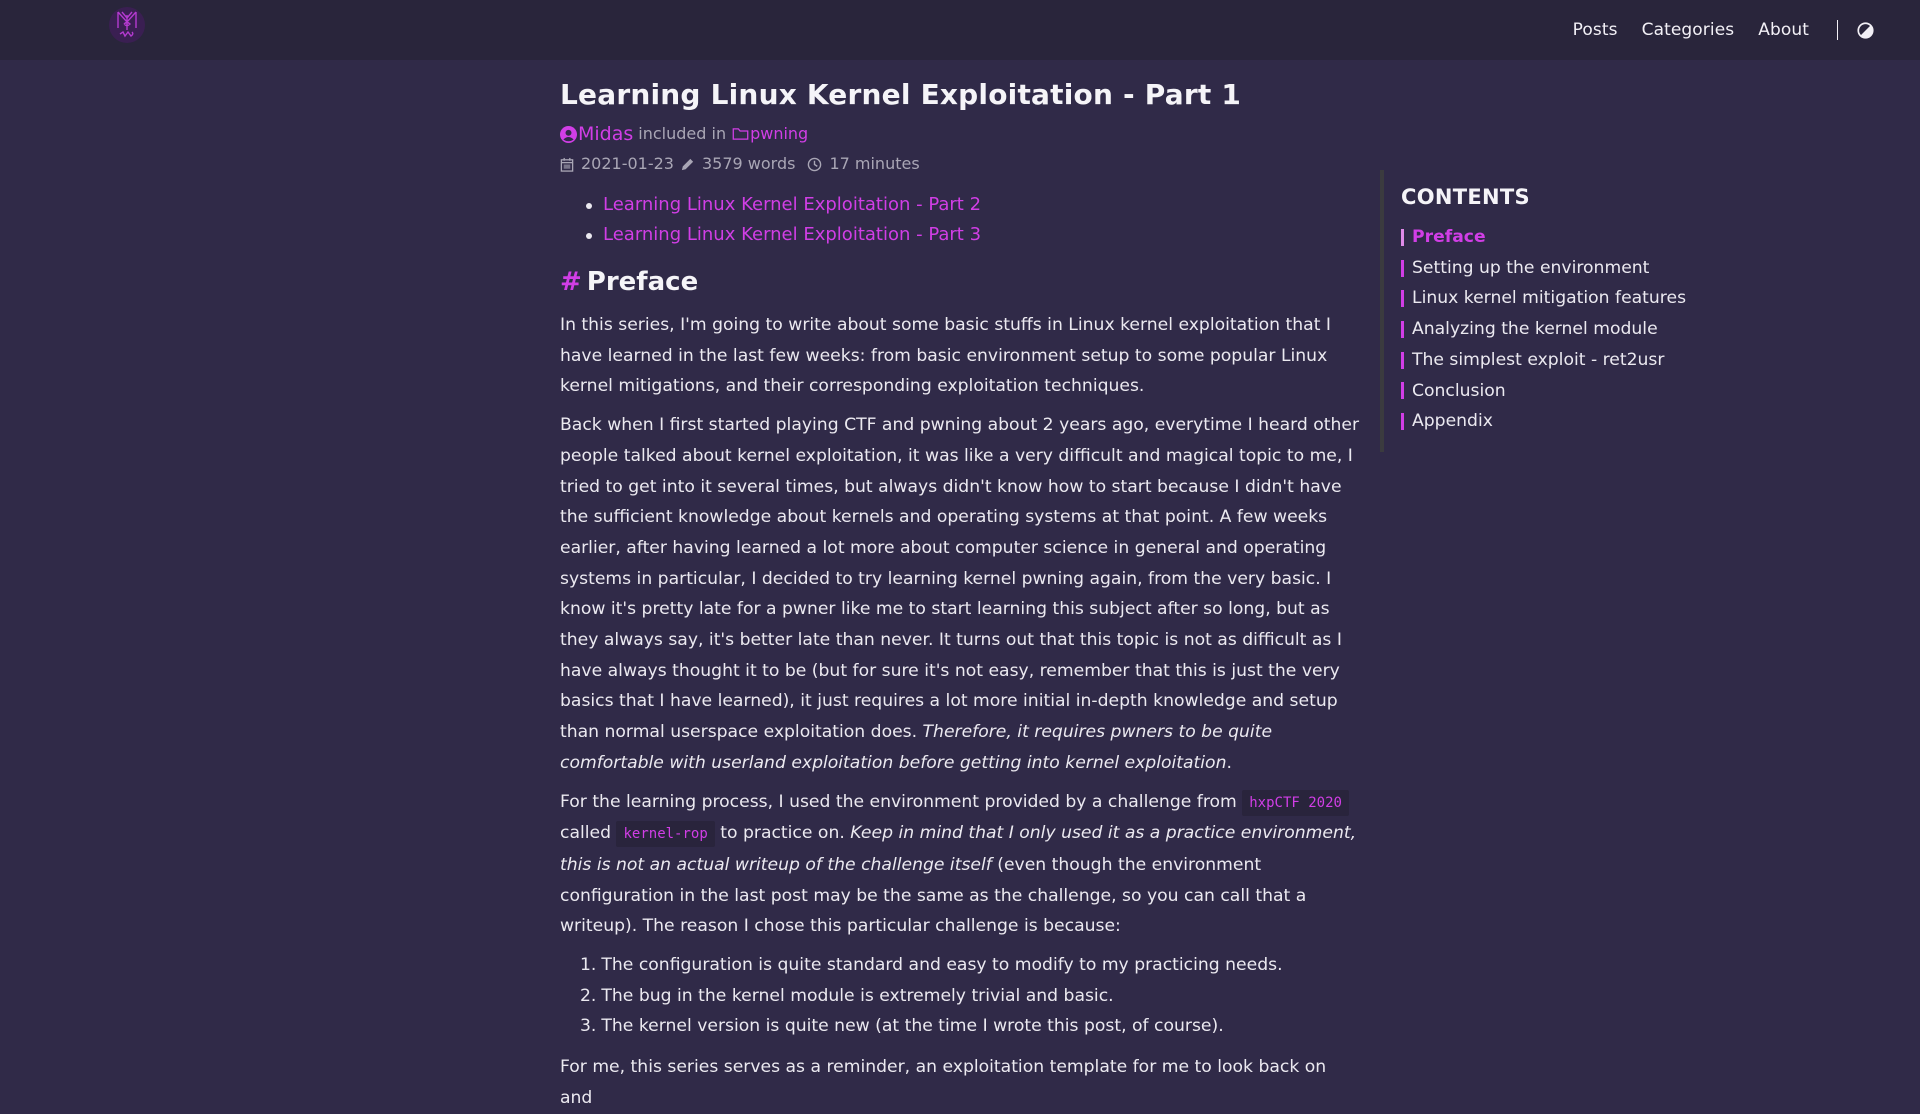 This screenshot has height=1114, width=1920. What do you see at coordinates (960, 30) in the screenshot?
I see `site-header: Posts Categories About` at bounding box center [960, 30].